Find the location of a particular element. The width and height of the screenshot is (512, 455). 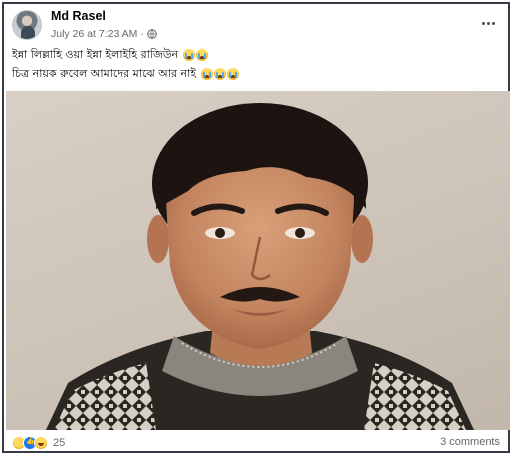

caption-text-1: ইন্না লিল্লাহি ওয়া ইন্না ইলাইহি রাজিউন is located at coordinates (95, 54).